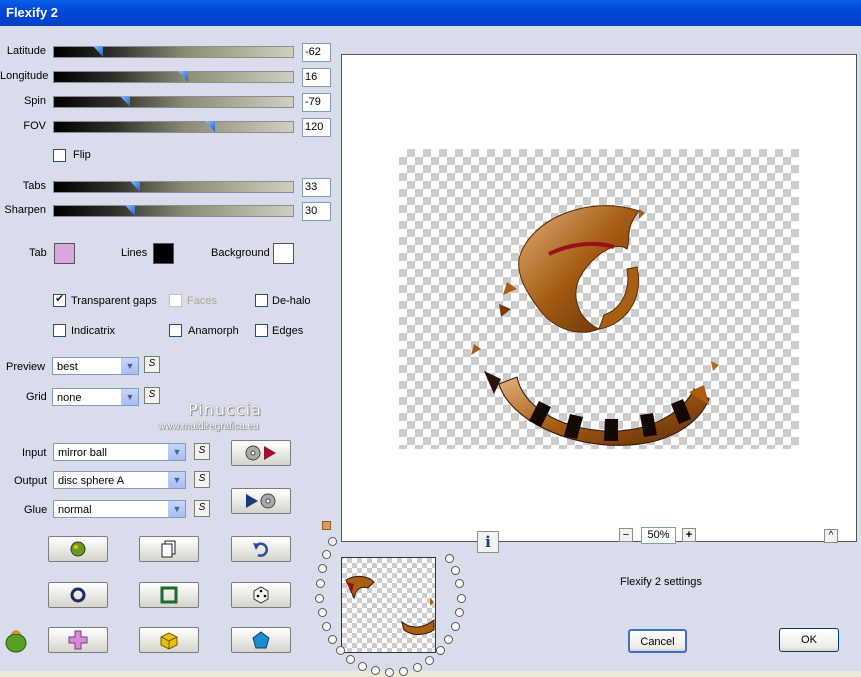 The height and width of the screenshot is (677, 861). What do you see at coordinates (809, 640) in the screenshot?
I see `ok-button: OK` at bounding box center [809, 640].